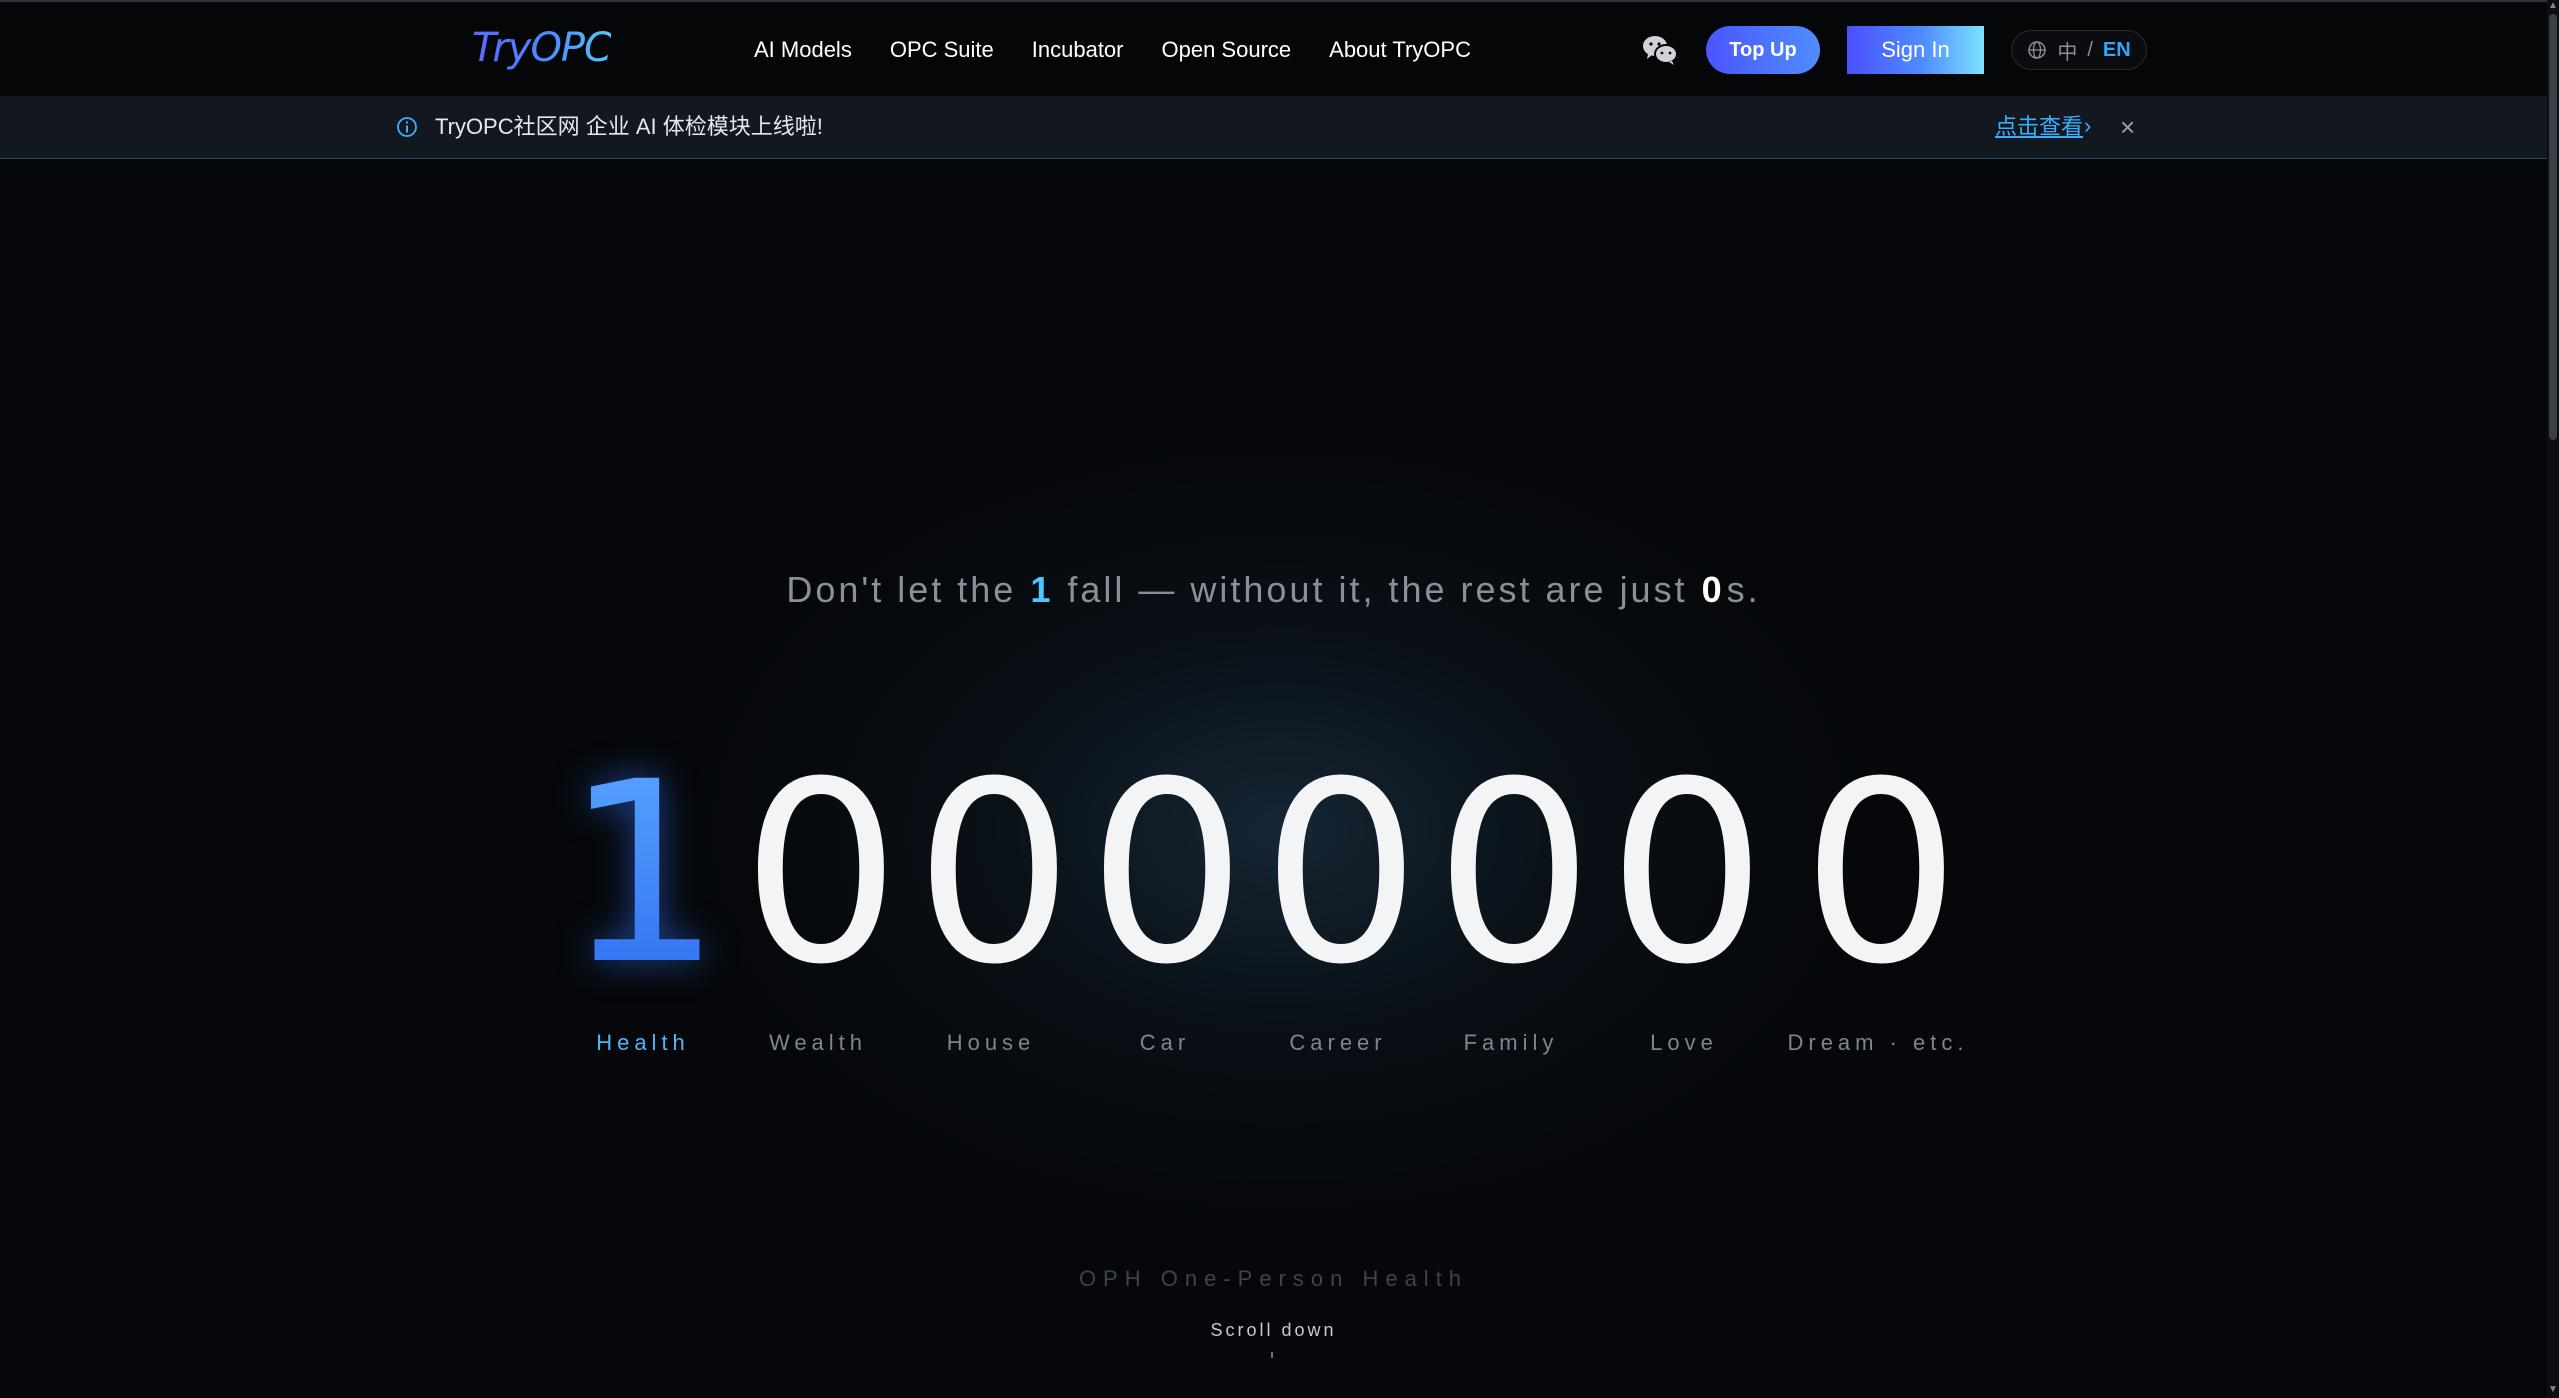 Image resolution: width=2559 pixels, height=1398 pixels. Describe the element at coordinates (629, 126) in the screenshot. I see `announcement-text: TryOPC社区网 企业 AI 体检模块上线啦!` at that location.